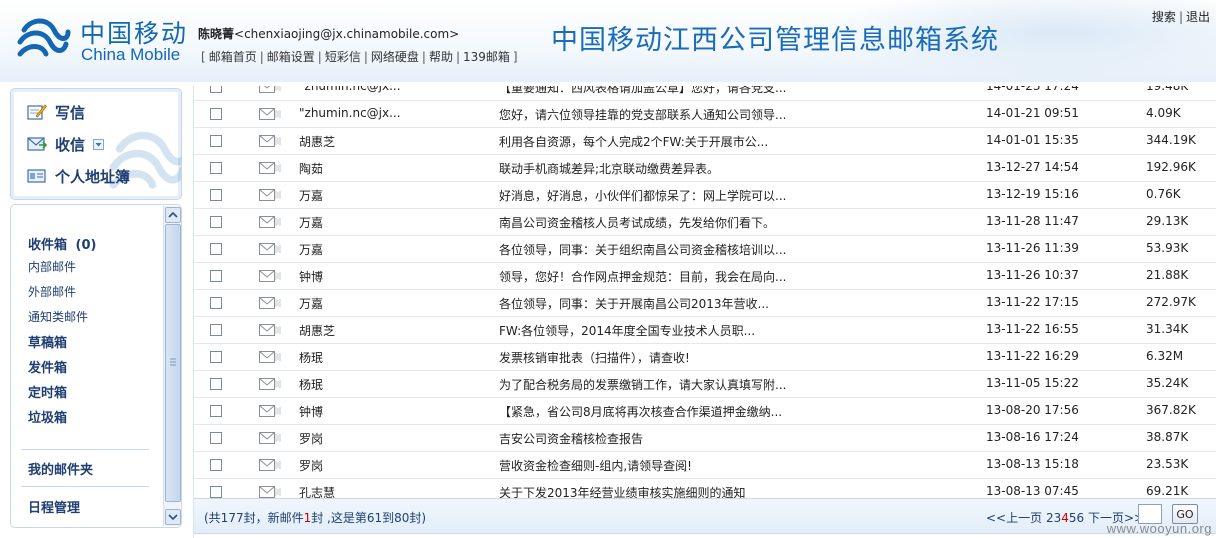 The width and height of the screenshot is (1216, 538). Describe the element at coordinates (1050, 518) in the screenshot. I see `page-link-2: 2` at that location.